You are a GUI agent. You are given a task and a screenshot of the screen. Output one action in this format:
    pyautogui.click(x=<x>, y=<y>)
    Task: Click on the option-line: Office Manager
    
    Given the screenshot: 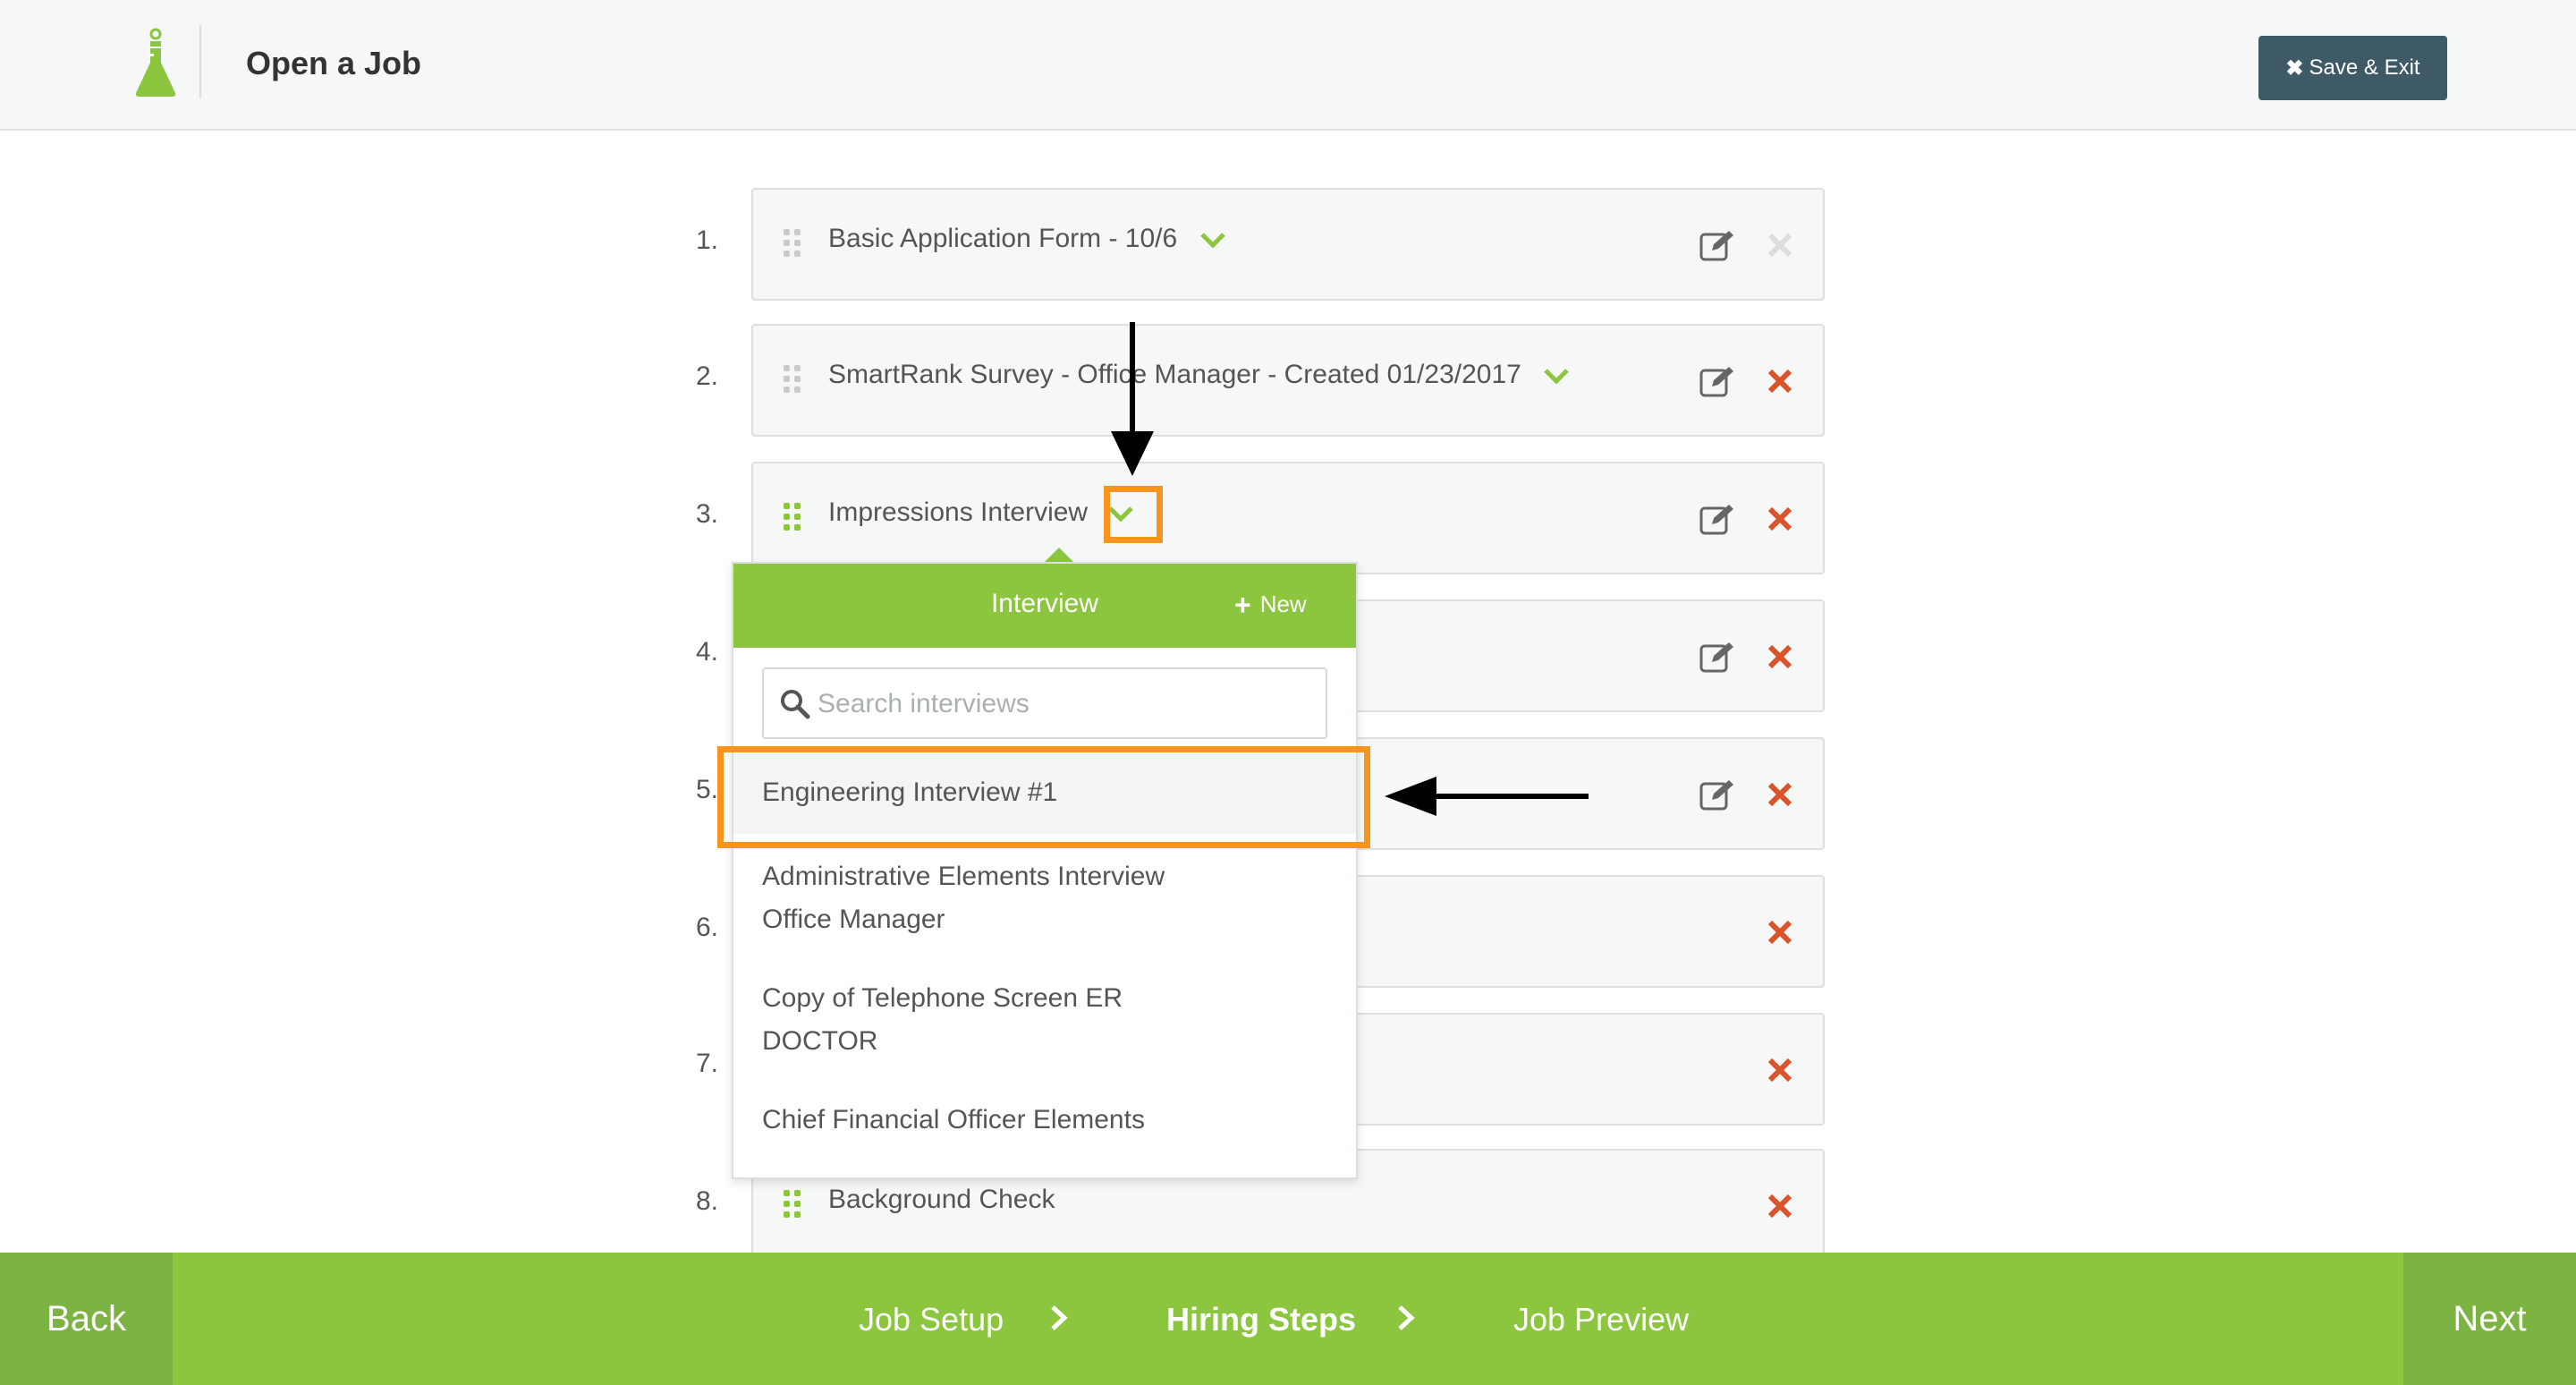 What is the action you would take?
    pyautogui.click(x=853, y=919)
    